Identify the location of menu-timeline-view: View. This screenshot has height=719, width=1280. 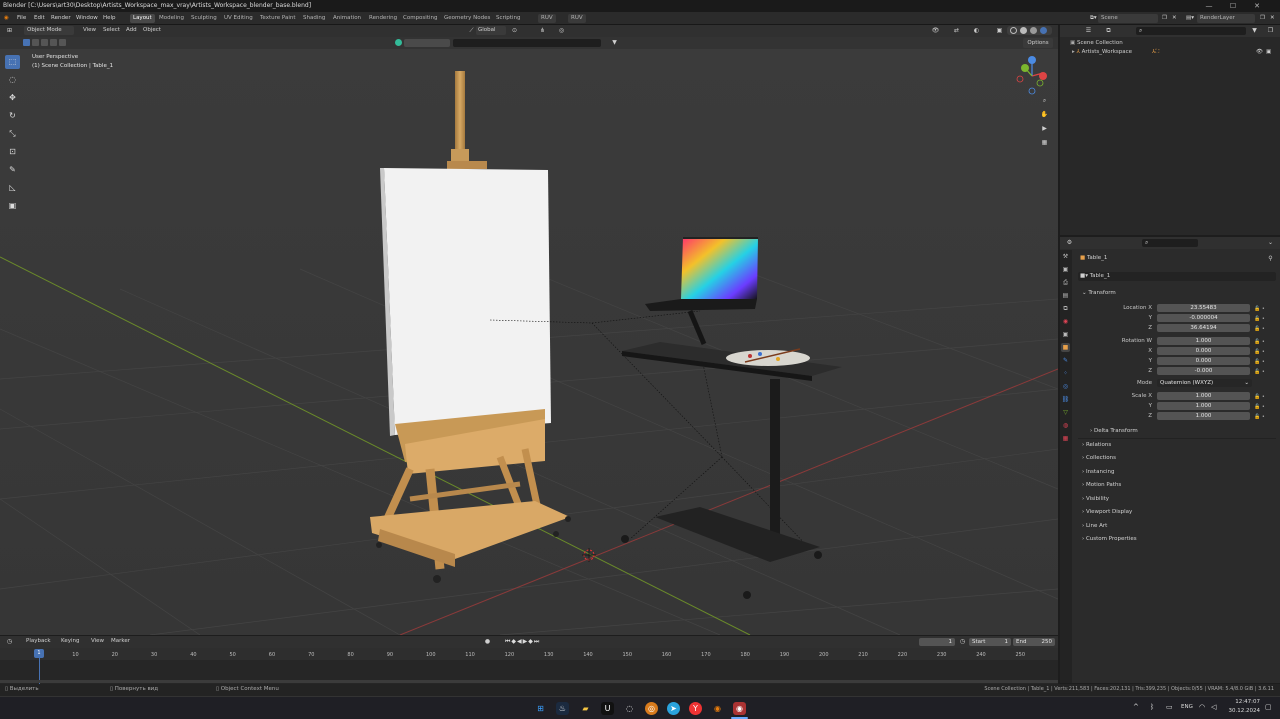
(97, 641).